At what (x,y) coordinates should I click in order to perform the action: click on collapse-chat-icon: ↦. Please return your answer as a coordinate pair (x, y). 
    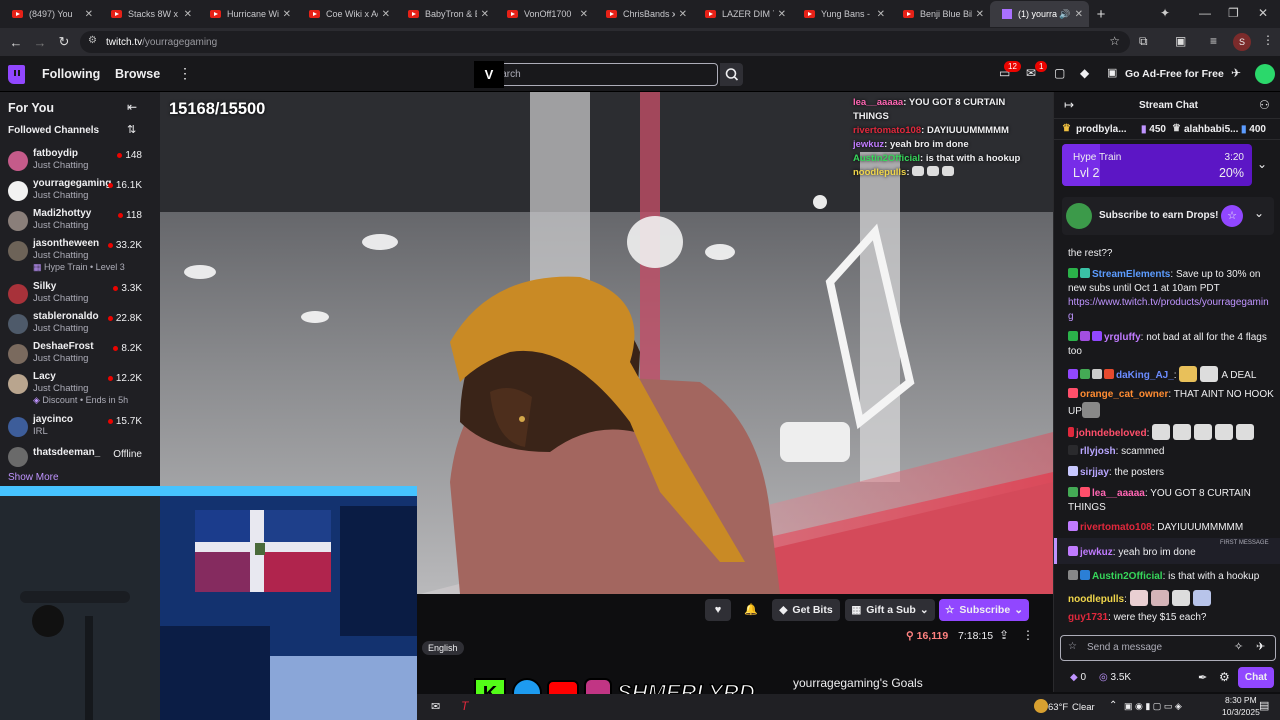
    Looking at the image, I should click on (1069, 105).